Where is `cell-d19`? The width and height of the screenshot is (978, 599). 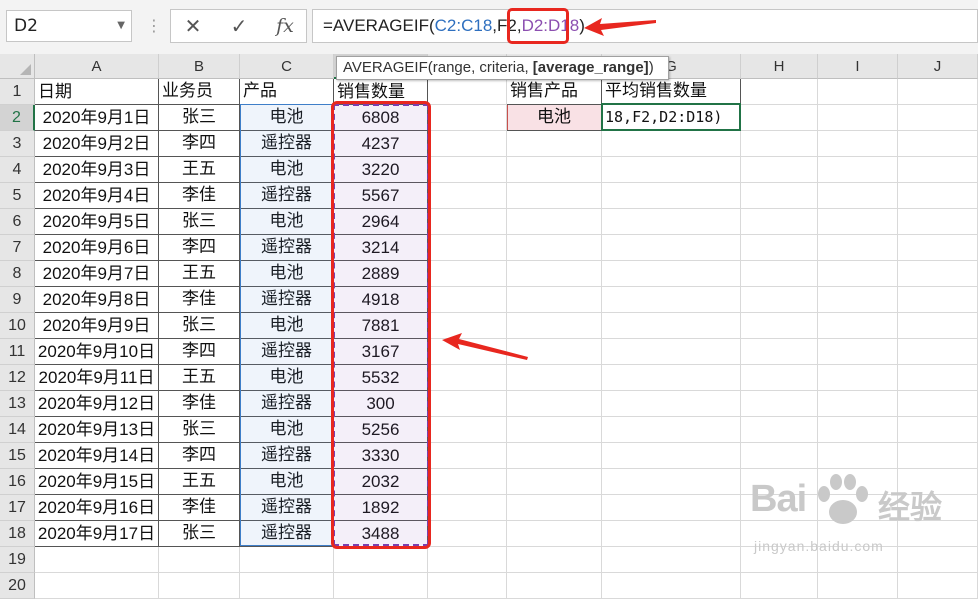
cell-d19 is located at coordinates (381, 560).